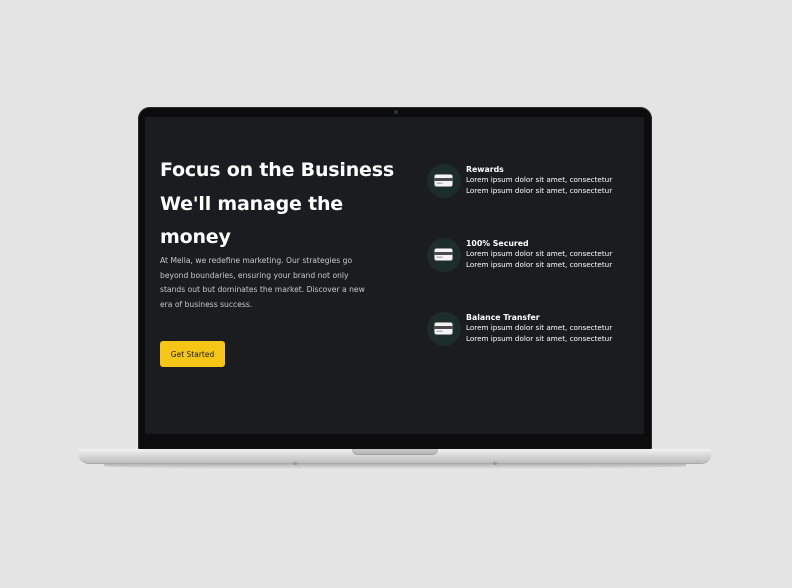  What do you see at coordinates (251, 203) in the screenshot?
I see `hero-headline-line-2: We'll manage the` at bounding box center [251, 203].